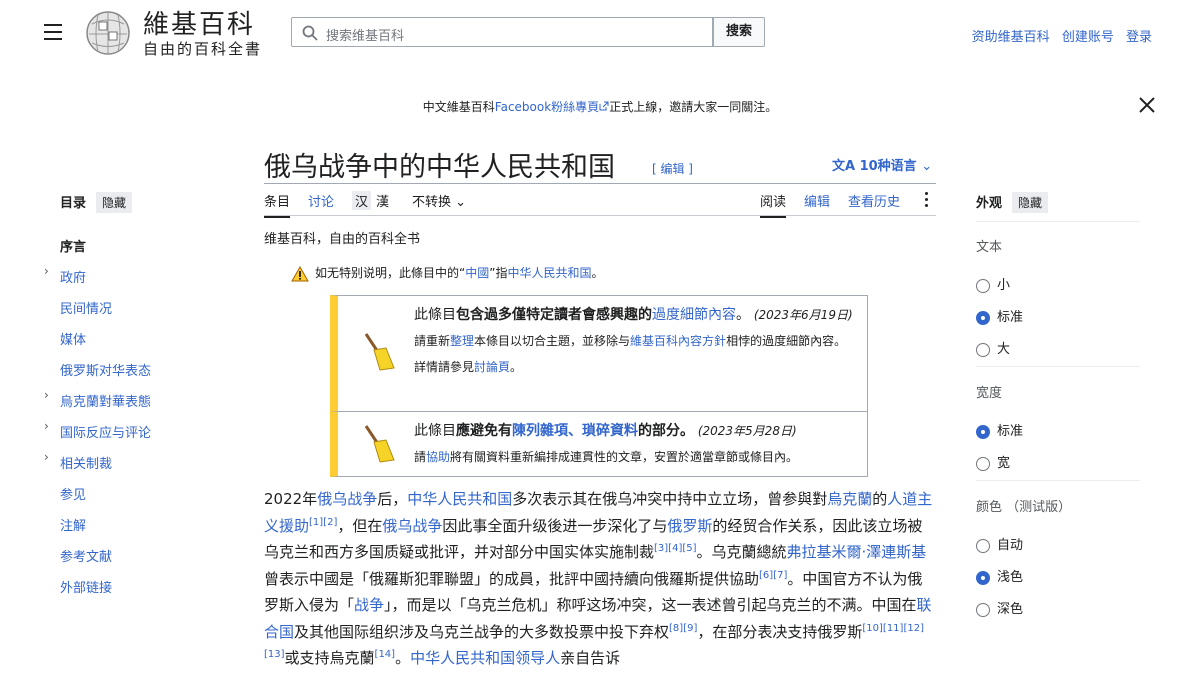 The height and width of the screenshot is (675, 1200). What do you see at coordinates (321, 200) in the screenshot?
I see `tab-talk: 讨论` at bounding box center [321, 200].